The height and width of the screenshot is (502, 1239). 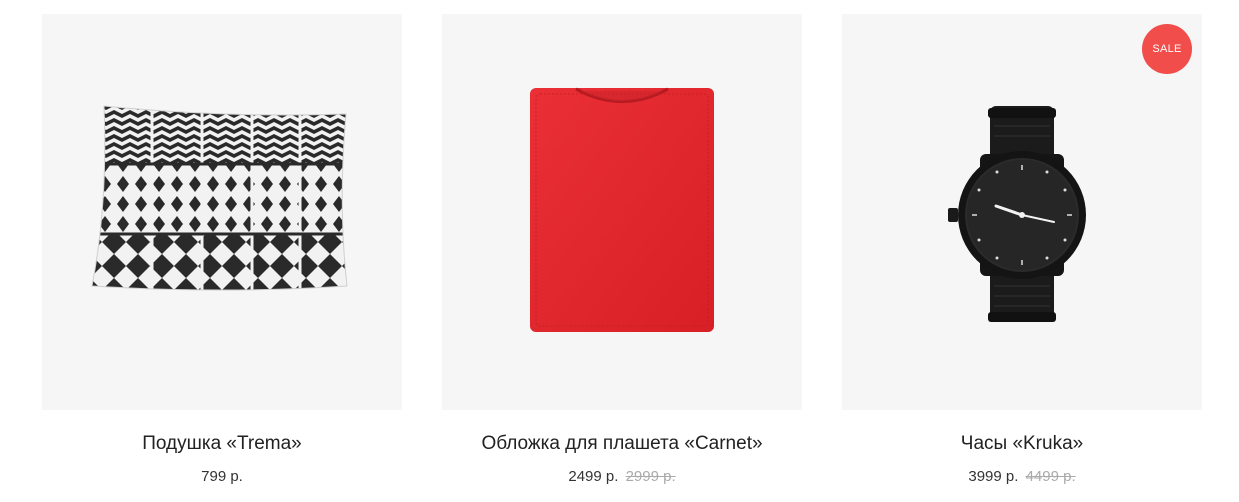 What do you see at coordinates (593, 476) in the screenshot?
I see `product-price: 2499 р.` at bounding box center [593, 476].